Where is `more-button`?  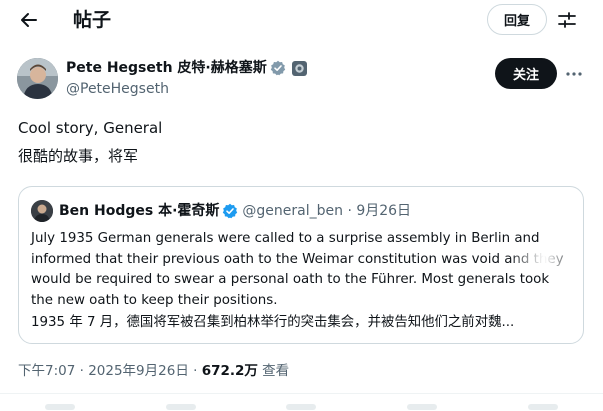
more-button is located at coordinates (574, 74).